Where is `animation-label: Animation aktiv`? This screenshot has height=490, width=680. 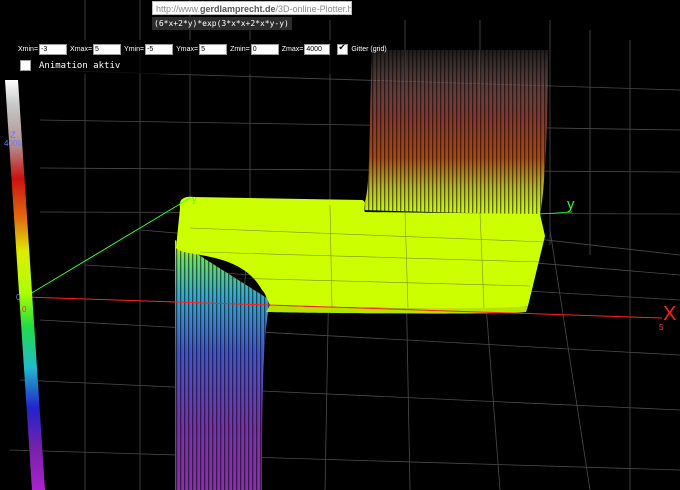 animation-label: Animation aktiv is located at coordinates (80, 65).